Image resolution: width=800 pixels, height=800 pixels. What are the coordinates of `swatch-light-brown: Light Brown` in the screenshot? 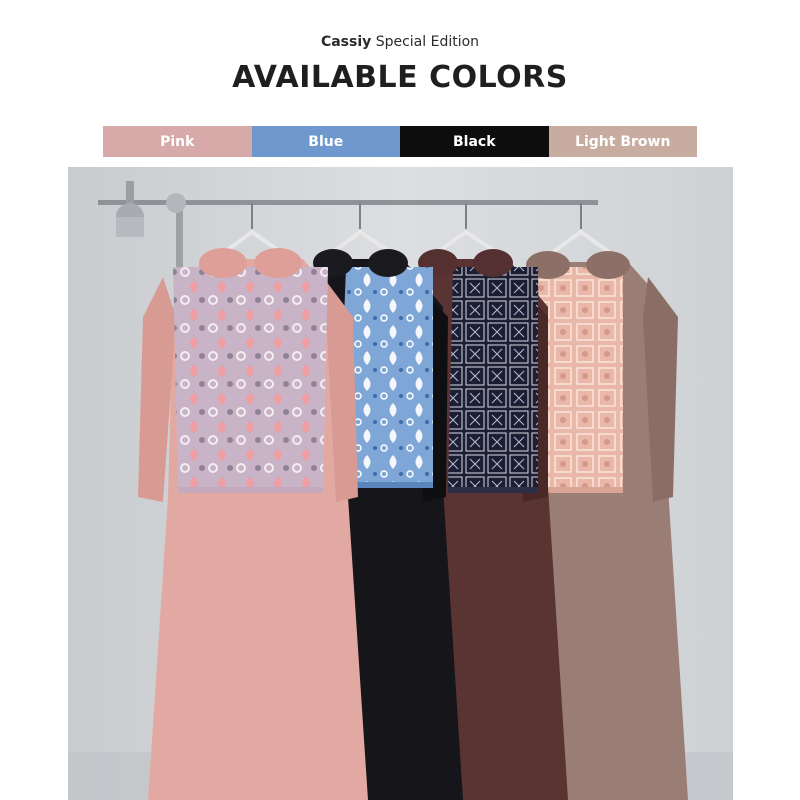 It's located at (622, 141).